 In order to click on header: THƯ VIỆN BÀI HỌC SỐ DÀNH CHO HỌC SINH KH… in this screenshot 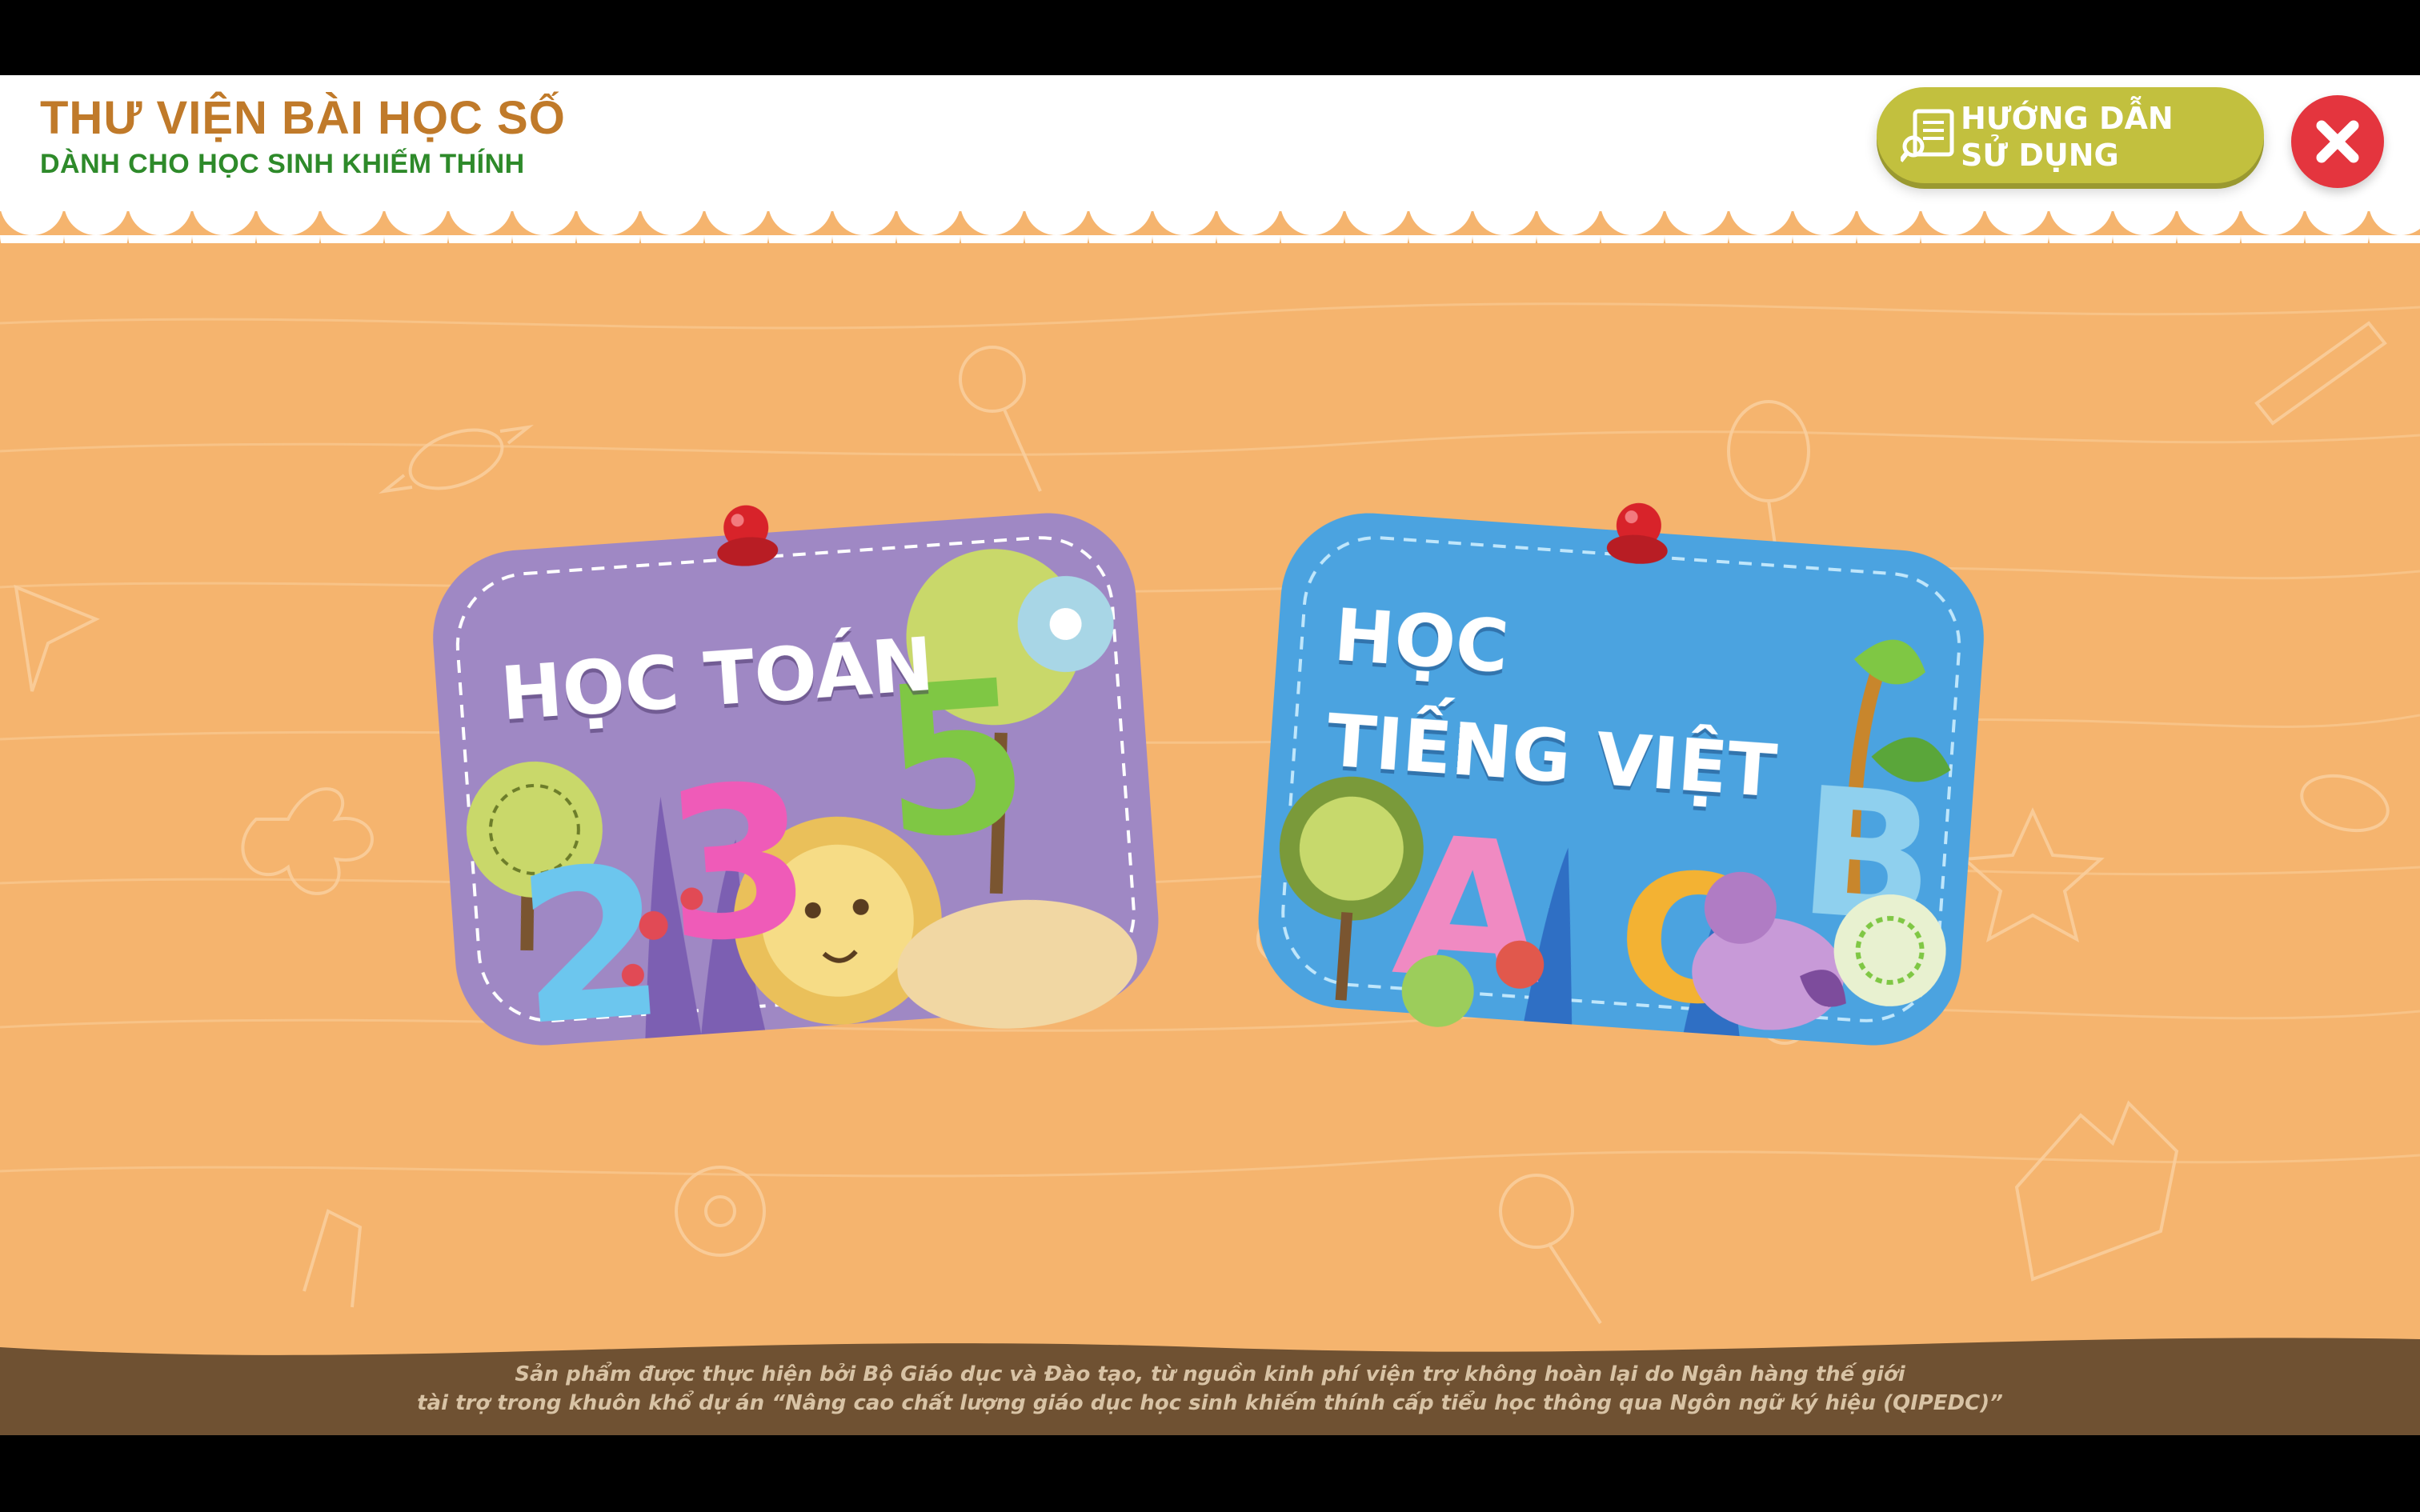, I will do `click(1210, 159)`.